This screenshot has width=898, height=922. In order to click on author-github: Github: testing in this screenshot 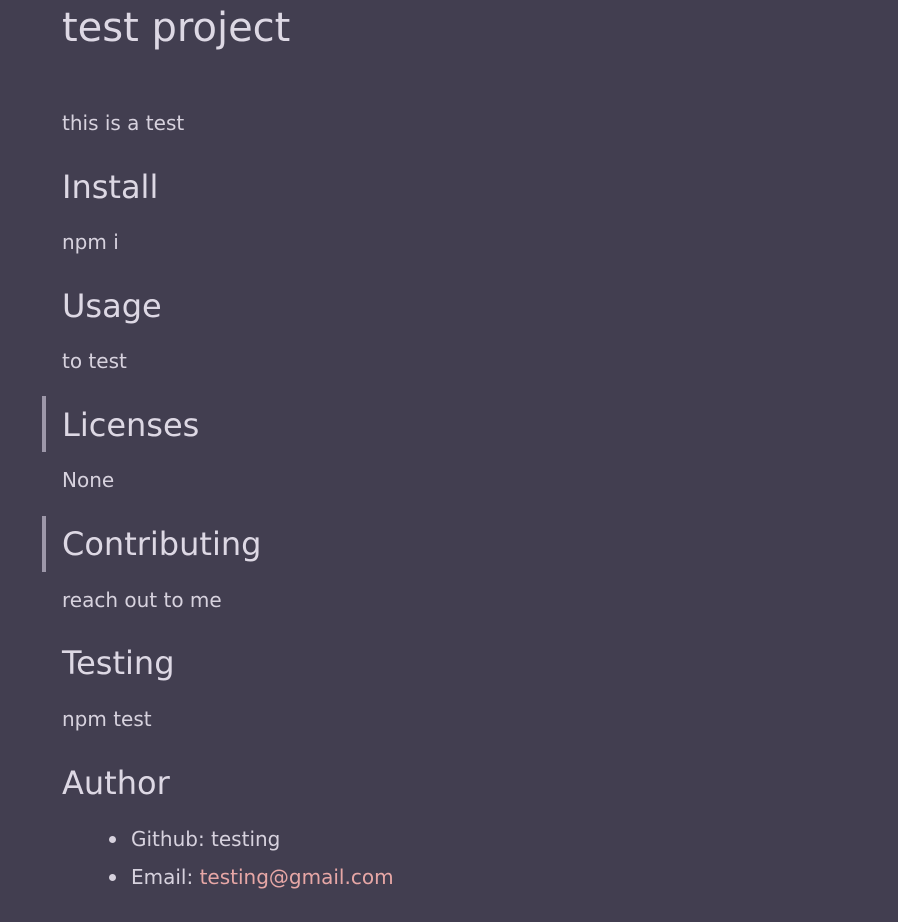, I will do `click(206, 839)`.